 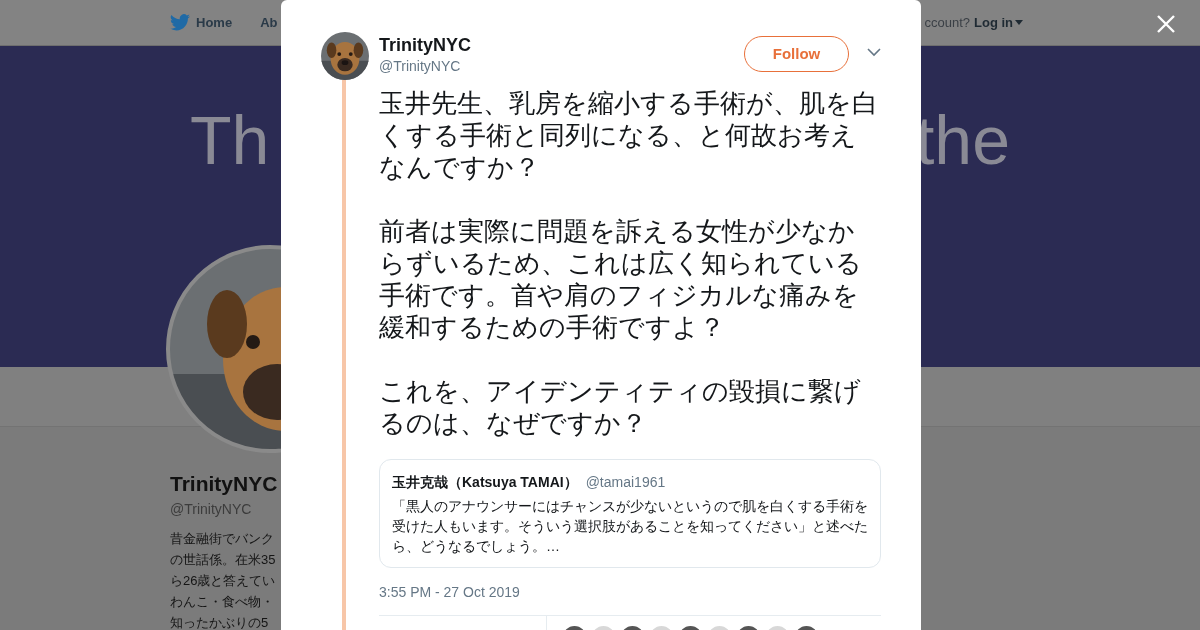 What do you see at coordinates (223, 560) in the screenshot?
I see `bio-line: の世話係。在米35` at bounding box center [223, 560].